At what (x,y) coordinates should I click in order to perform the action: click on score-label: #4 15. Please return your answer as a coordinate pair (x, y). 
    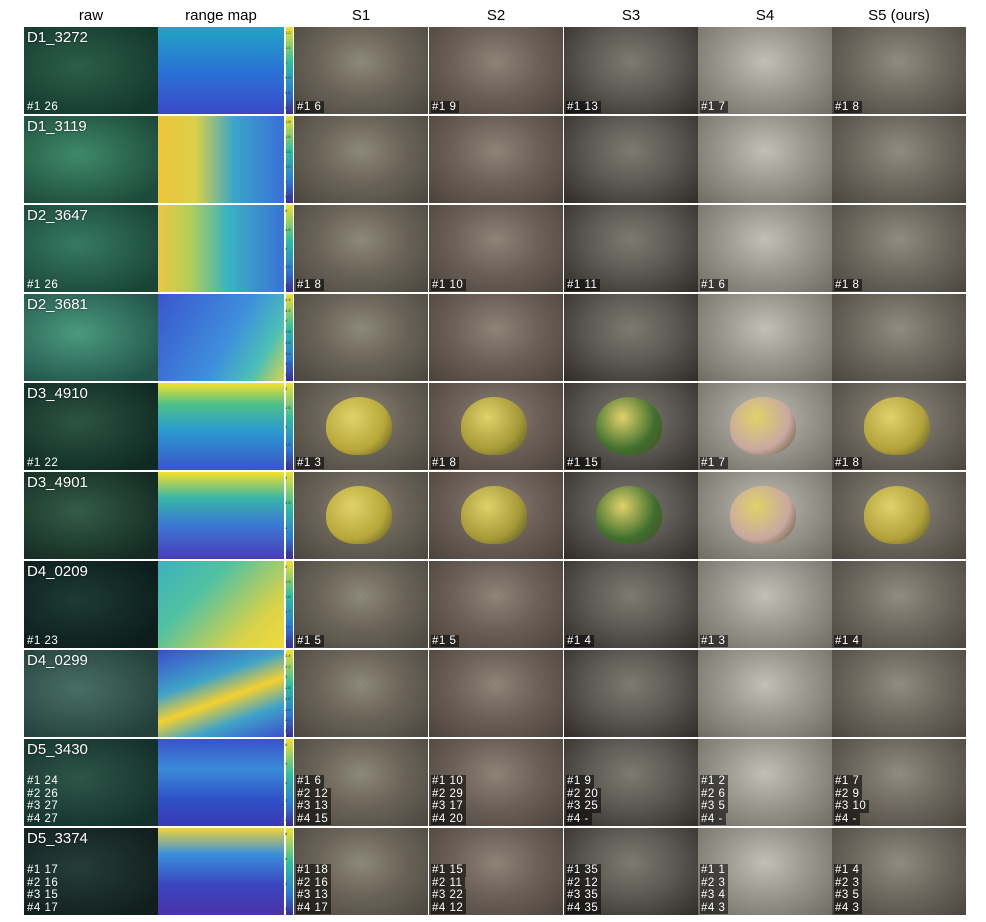
    Looking at the image, I should click on (314, 818).